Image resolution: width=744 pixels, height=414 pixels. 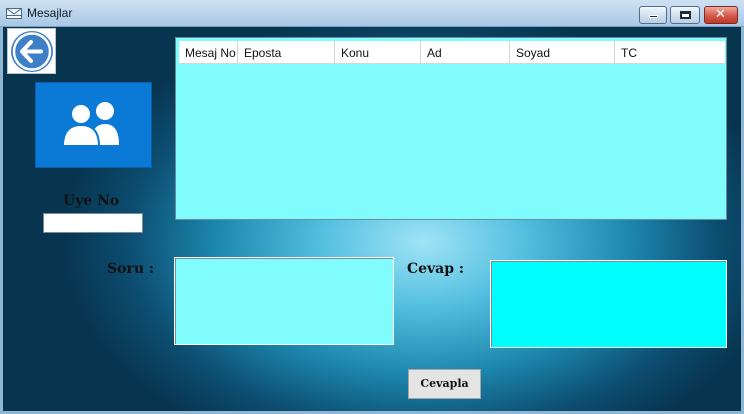 What do you see at coordinates (465, 52) in the screenshot?
I see `column-header-ad: Ad` at bounding box center [465, 52].